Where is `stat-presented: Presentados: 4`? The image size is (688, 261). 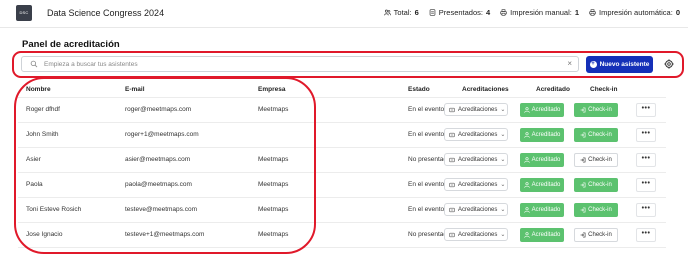 stat-presented: Presentados: 4 is located at coordinates (459, 12).